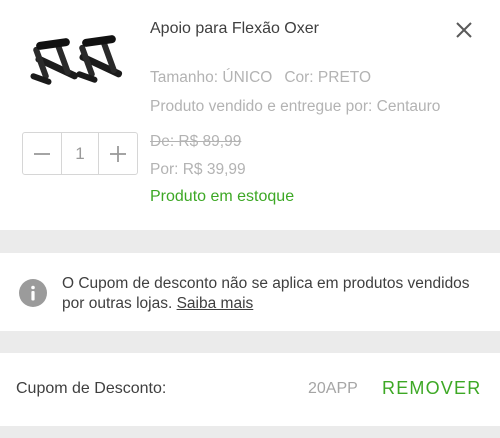 Image resolution: width=500 pixels, height=438 pixels. I want to click on current-price: Por: R$ 39,99, so click(198, 169).